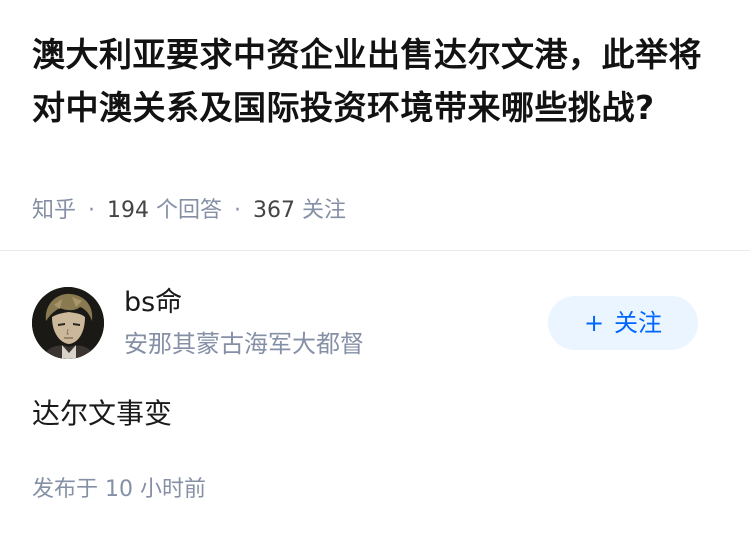  Describe the element at coordinates (244, 344) in the screenshot. I see `author-bio: 安那其蒙古海军大都督` at that location.